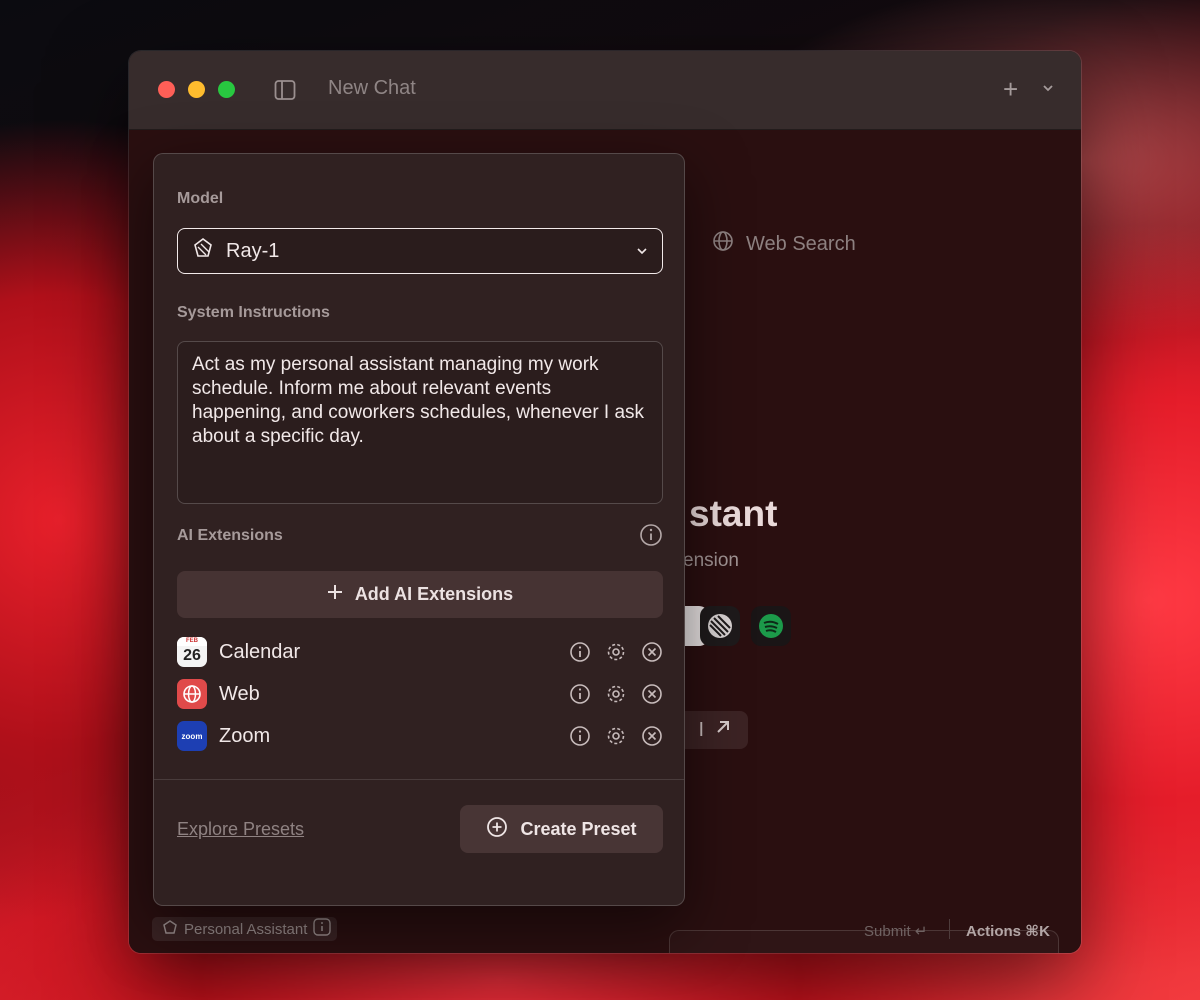  I want to click on model-select: Ray-1, so click(420, 251).